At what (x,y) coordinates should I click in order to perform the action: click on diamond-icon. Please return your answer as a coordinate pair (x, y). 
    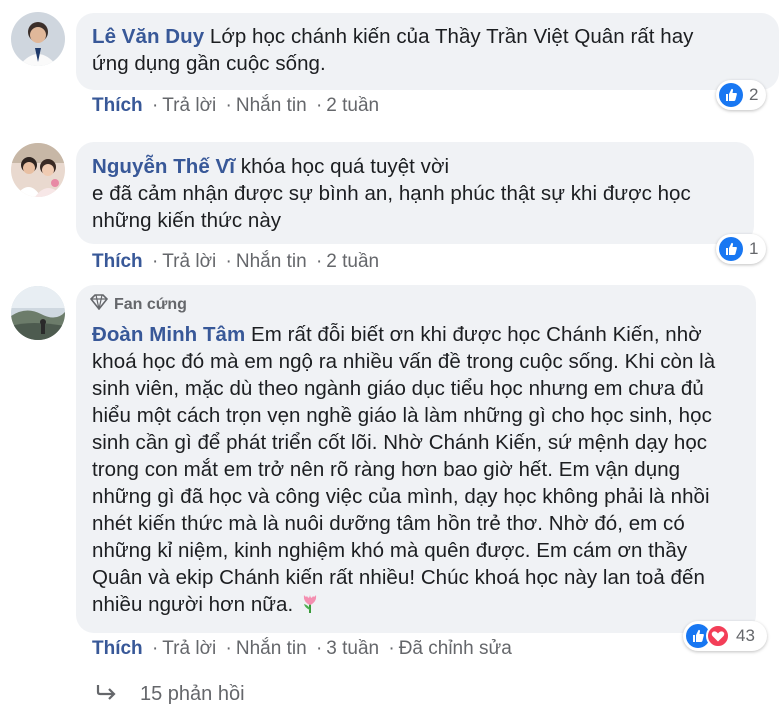
    Looking at the image, I should click on (99, 304).